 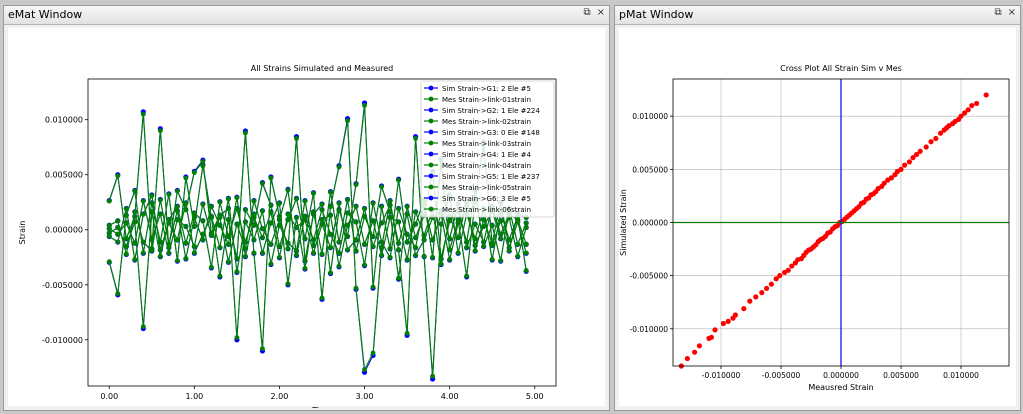 I want to click on y-tick-label: 0.005000, so click(x=650, y=169).